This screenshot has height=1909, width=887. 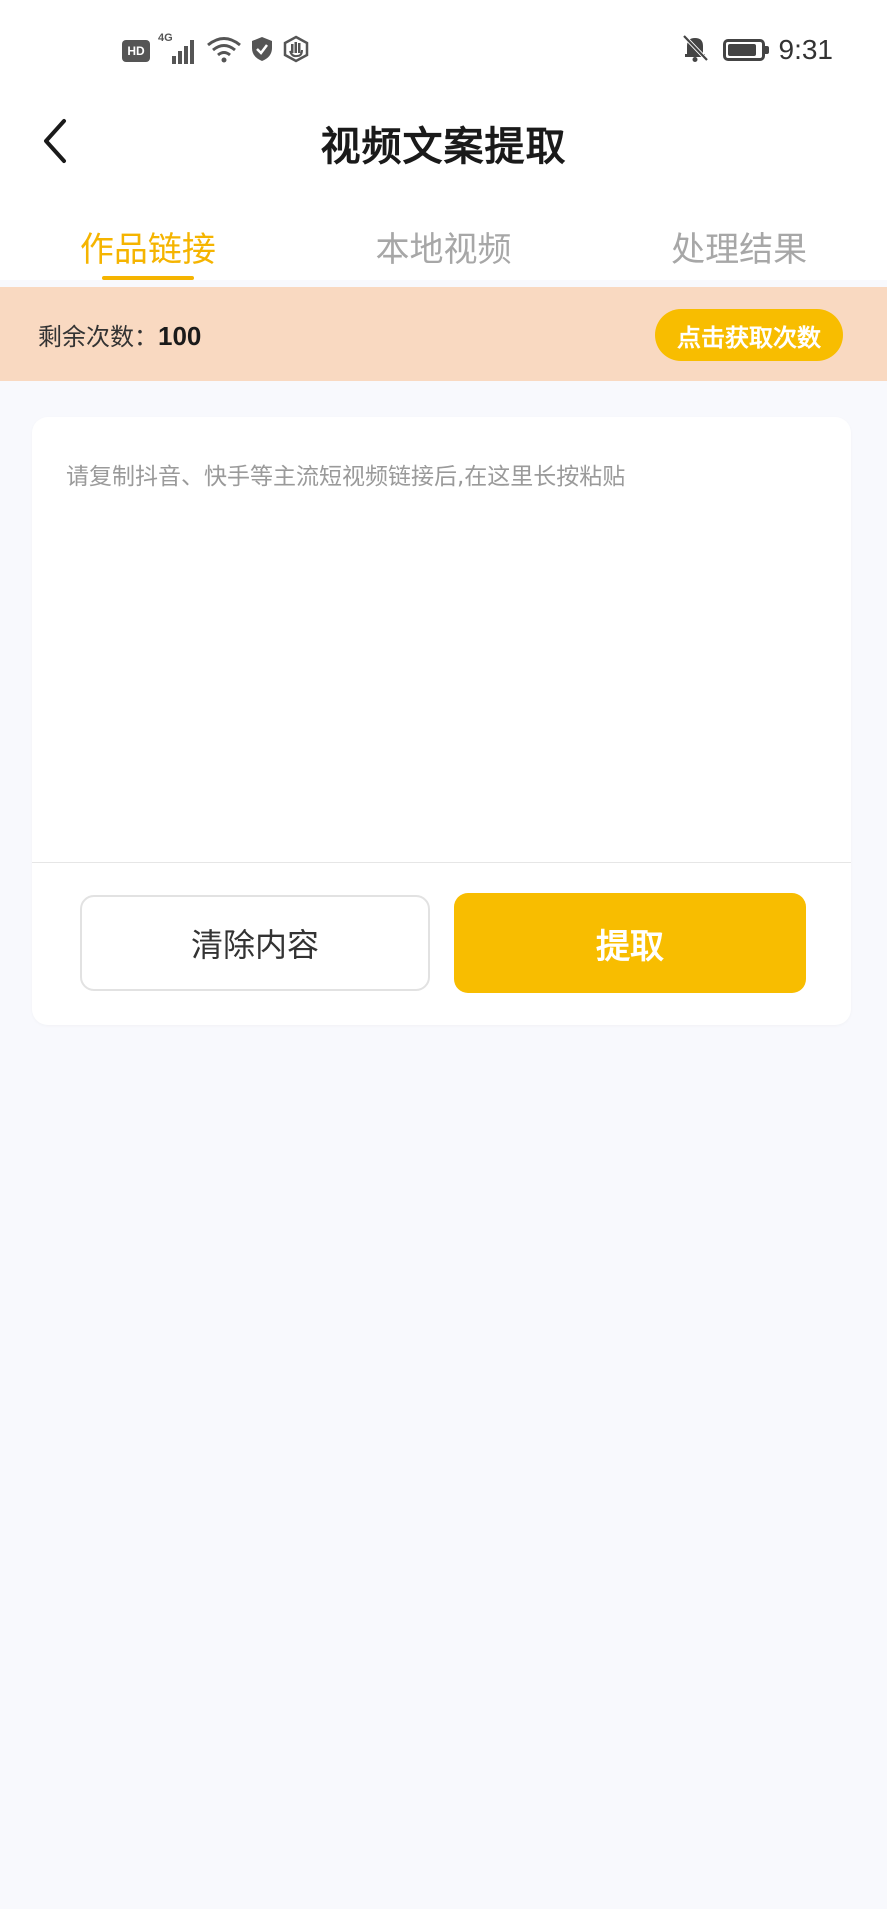 I want to click on card-divider, so click(x=441, y=862).